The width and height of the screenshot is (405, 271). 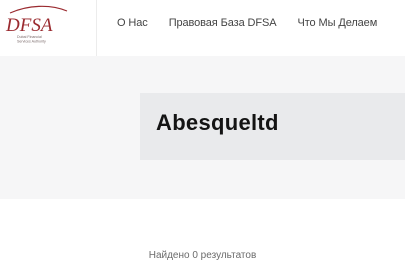 What do you see at coordinates (132, 23) in the screenshot?
I see `nav-about: О Нас` at bounding box center [132, 23].